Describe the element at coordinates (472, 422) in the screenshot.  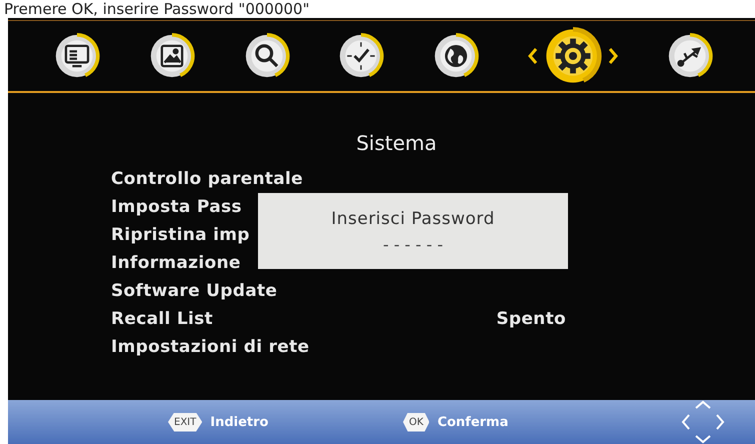
I see `hint-label: Conferma` at that location.